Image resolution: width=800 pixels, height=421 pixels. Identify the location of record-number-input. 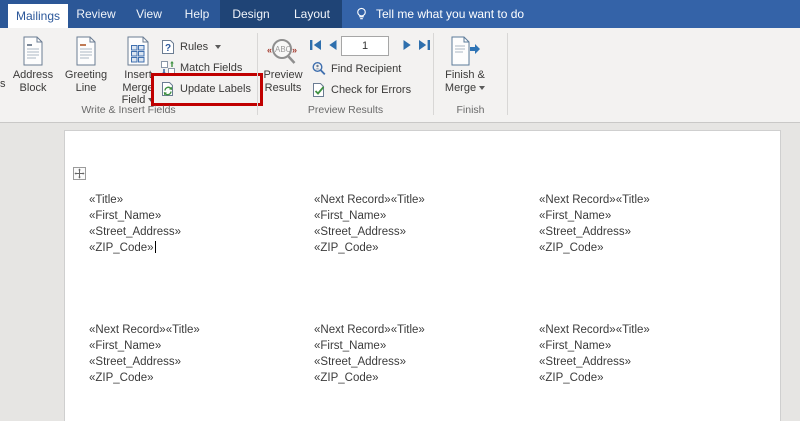
(365, 46).